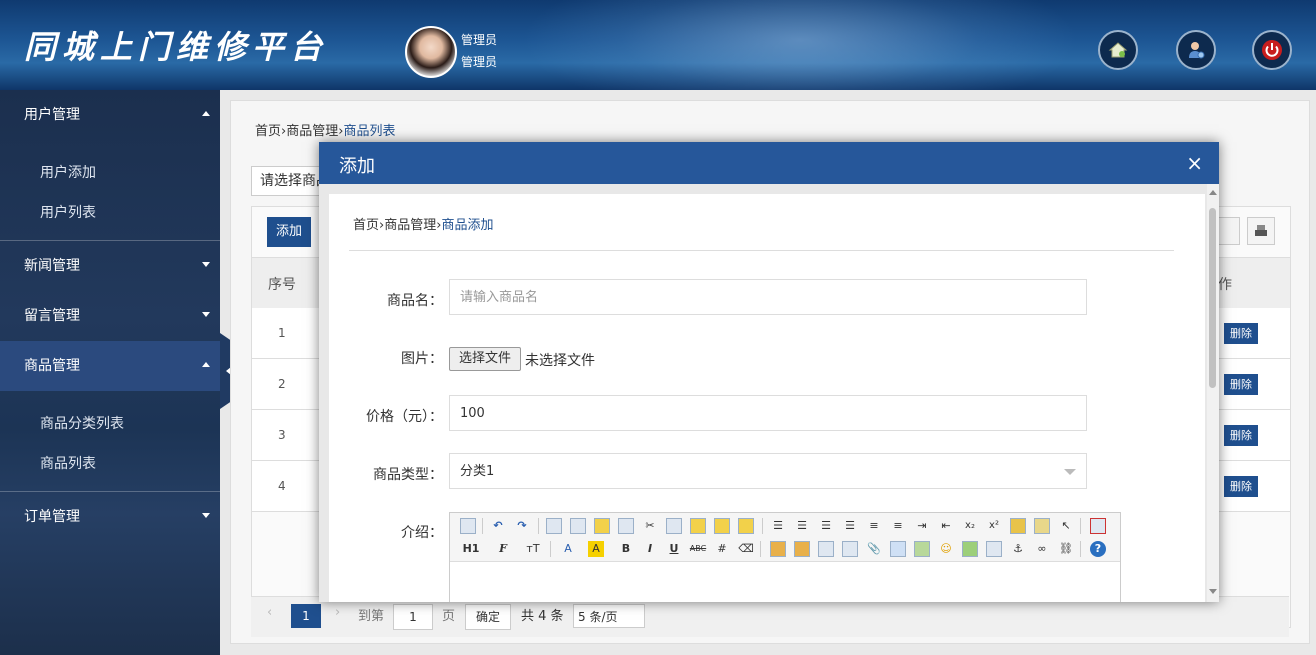 Image resolution: width=1316 pixels, height=655 pixels. Describe the element at coordinates (289, 232) in the screenshot. I see `add-button: 添加` at that location.